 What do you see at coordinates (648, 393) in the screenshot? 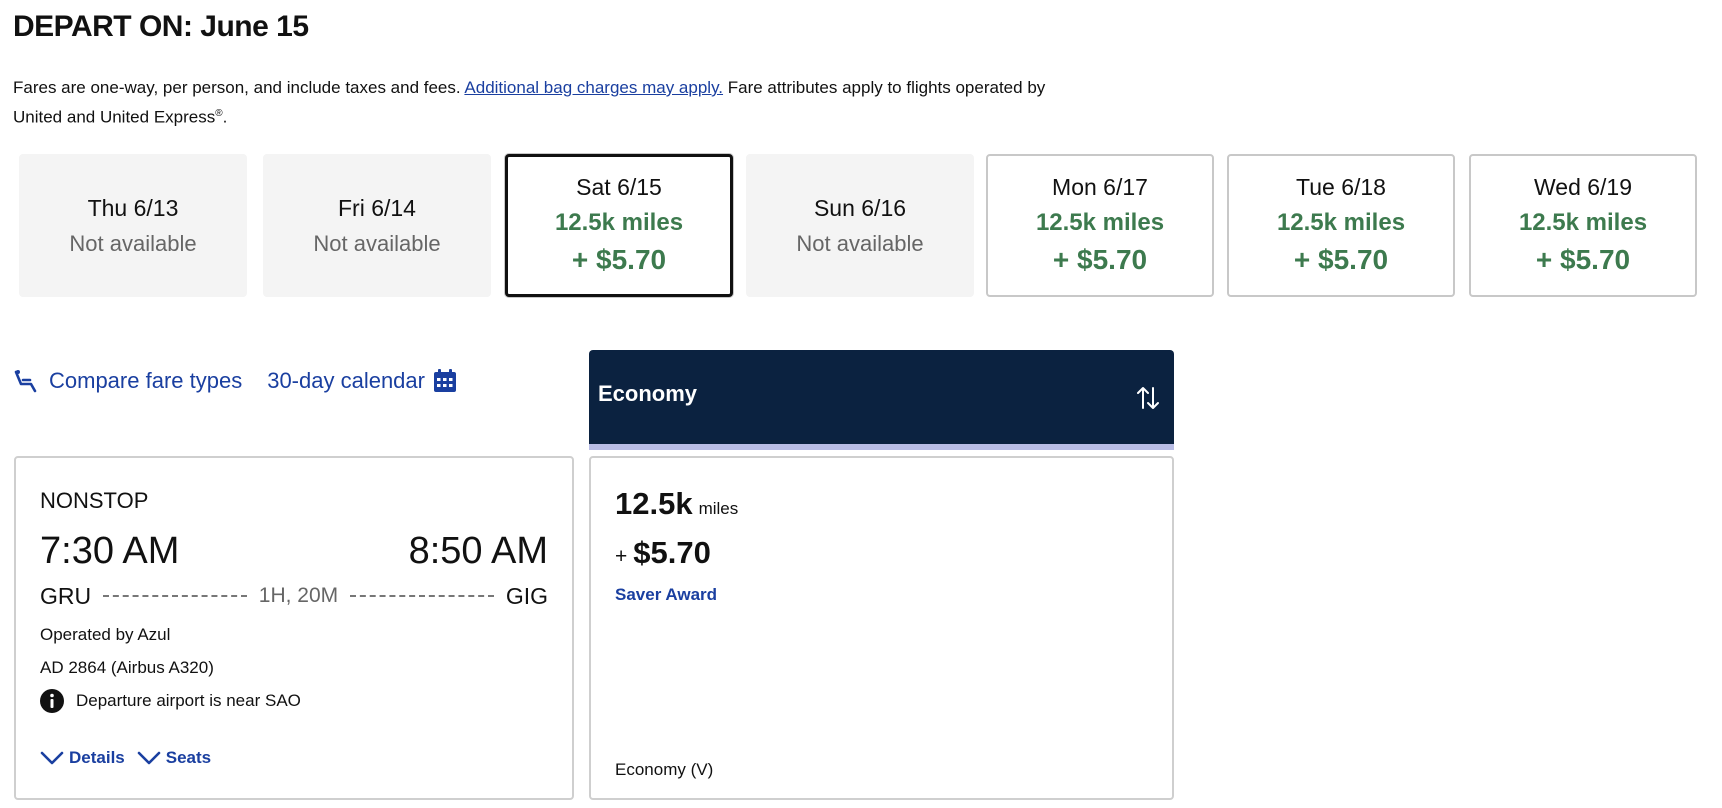
I see `cabin-title: Economy` at bounding box center [648, 393].